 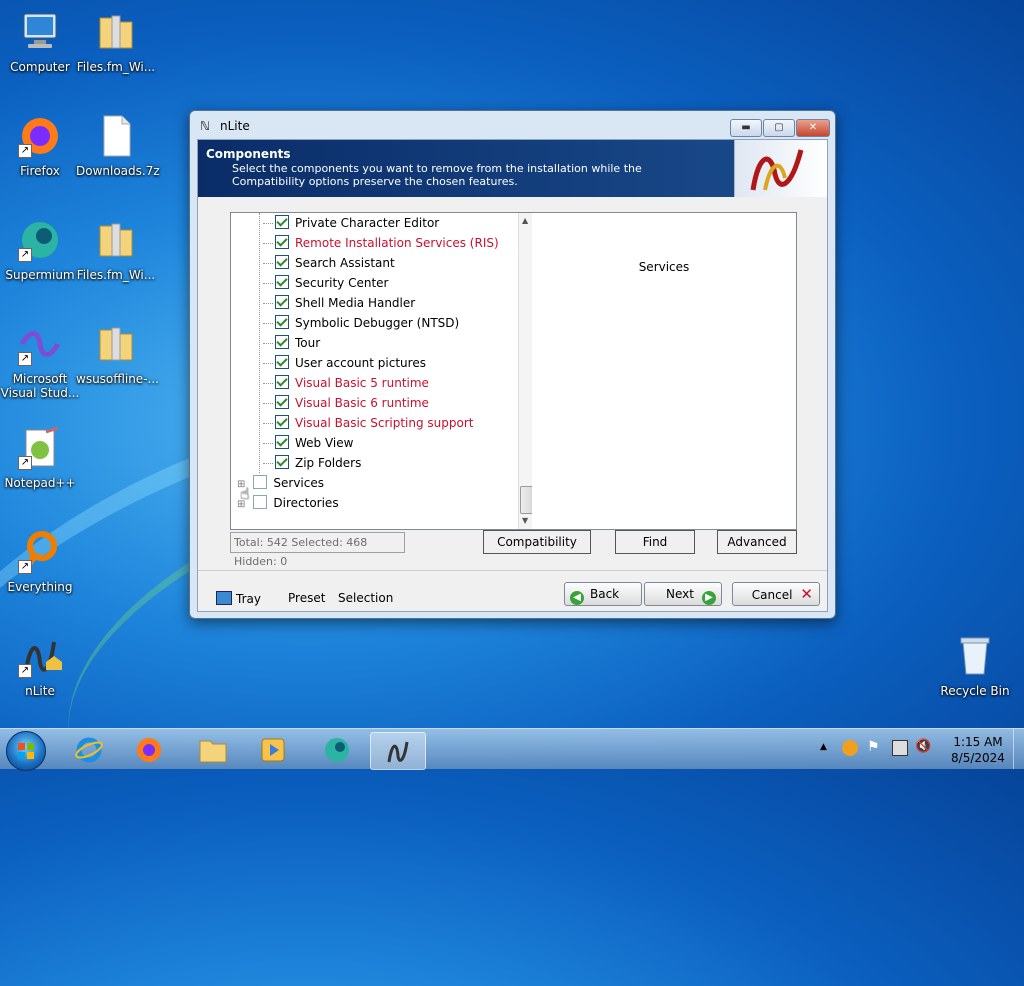 I want to click on desktop-icon-downloads: Downloads.7z, so click(x=118, y=145).